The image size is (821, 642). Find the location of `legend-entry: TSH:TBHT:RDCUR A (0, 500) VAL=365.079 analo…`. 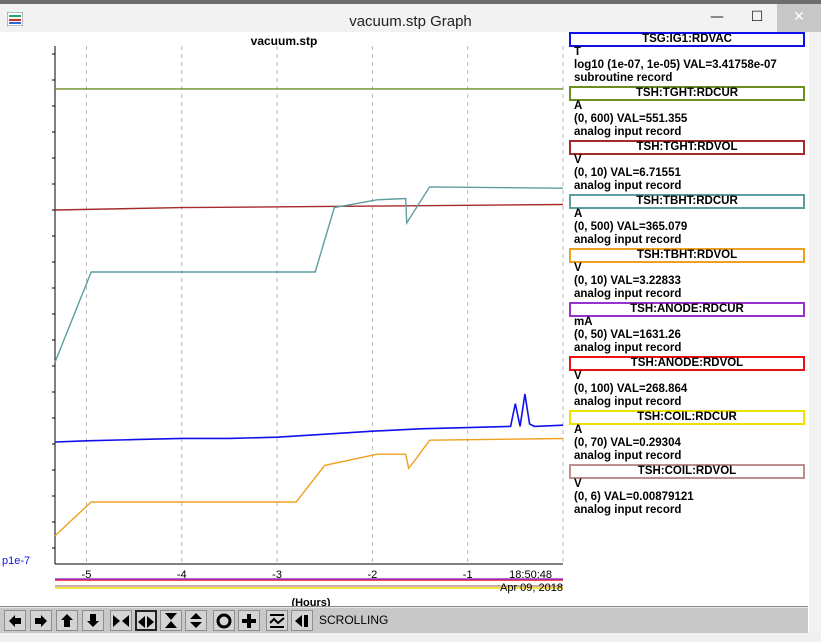

legend-entry: TSH:TBHT:RDCUR A (0, 500) VAL=365.079 analo… is located at coordinates (688, 221).